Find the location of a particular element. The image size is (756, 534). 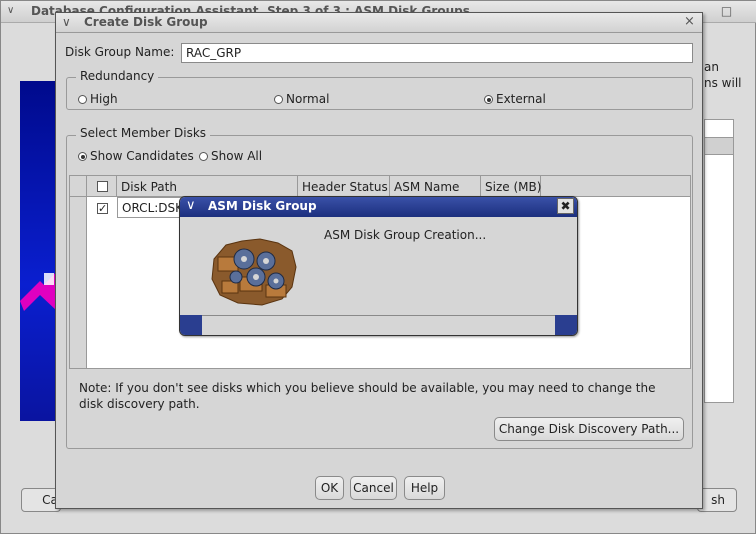

progress-bar-track is located at coordinates (378, 325).